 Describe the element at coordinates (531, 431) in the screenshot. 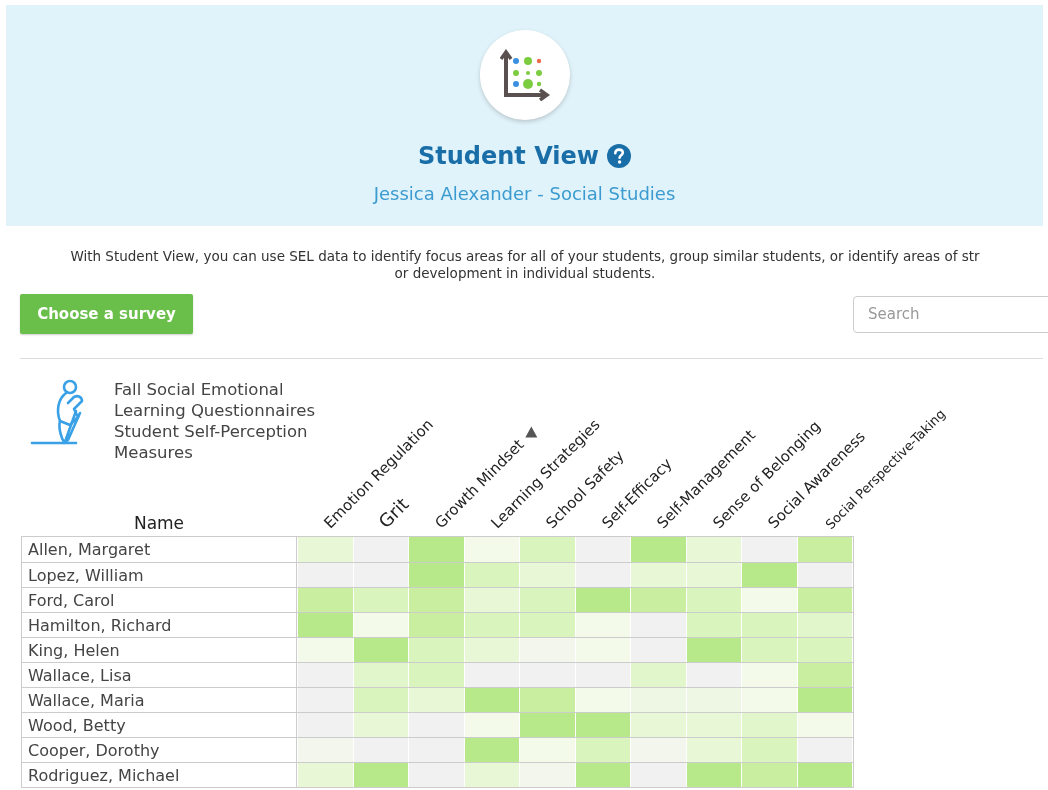

I see `sort-triangle-icon` at that location.